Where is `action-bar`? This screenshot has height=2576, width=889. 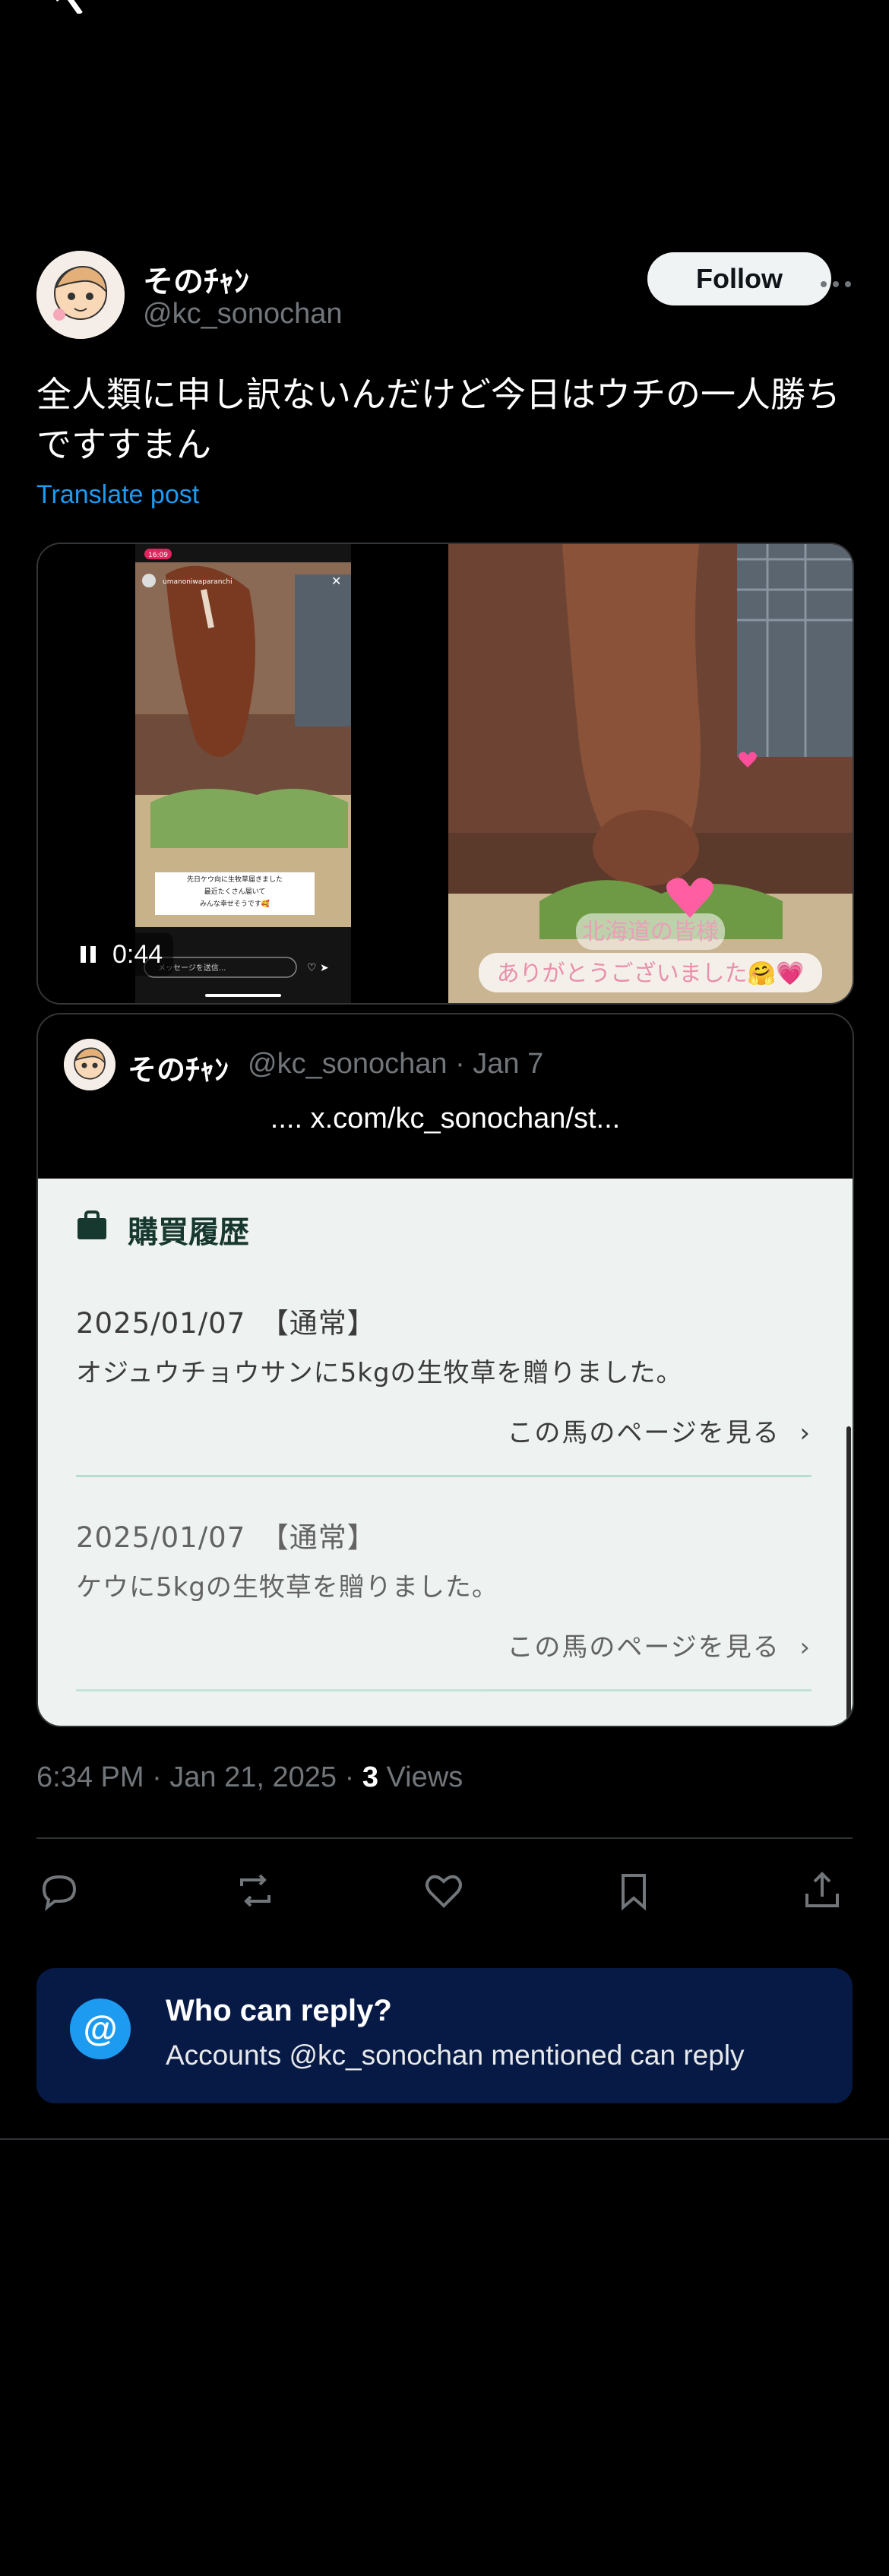
action-bar is located at coordinates (444, 1890).